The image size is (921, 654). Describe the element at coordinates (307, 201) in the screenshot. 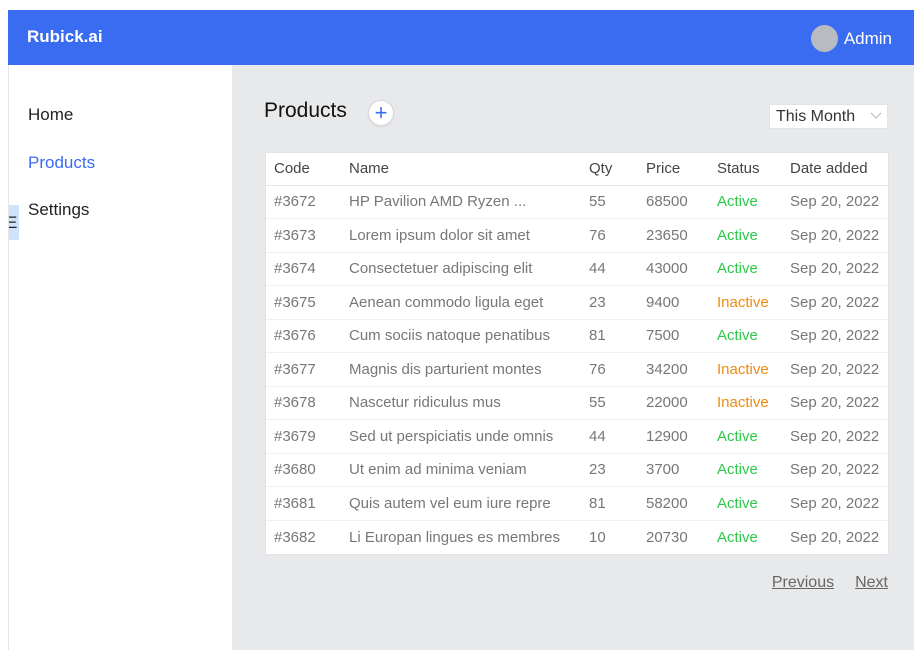

I see `cell-code: #3672` at that location.